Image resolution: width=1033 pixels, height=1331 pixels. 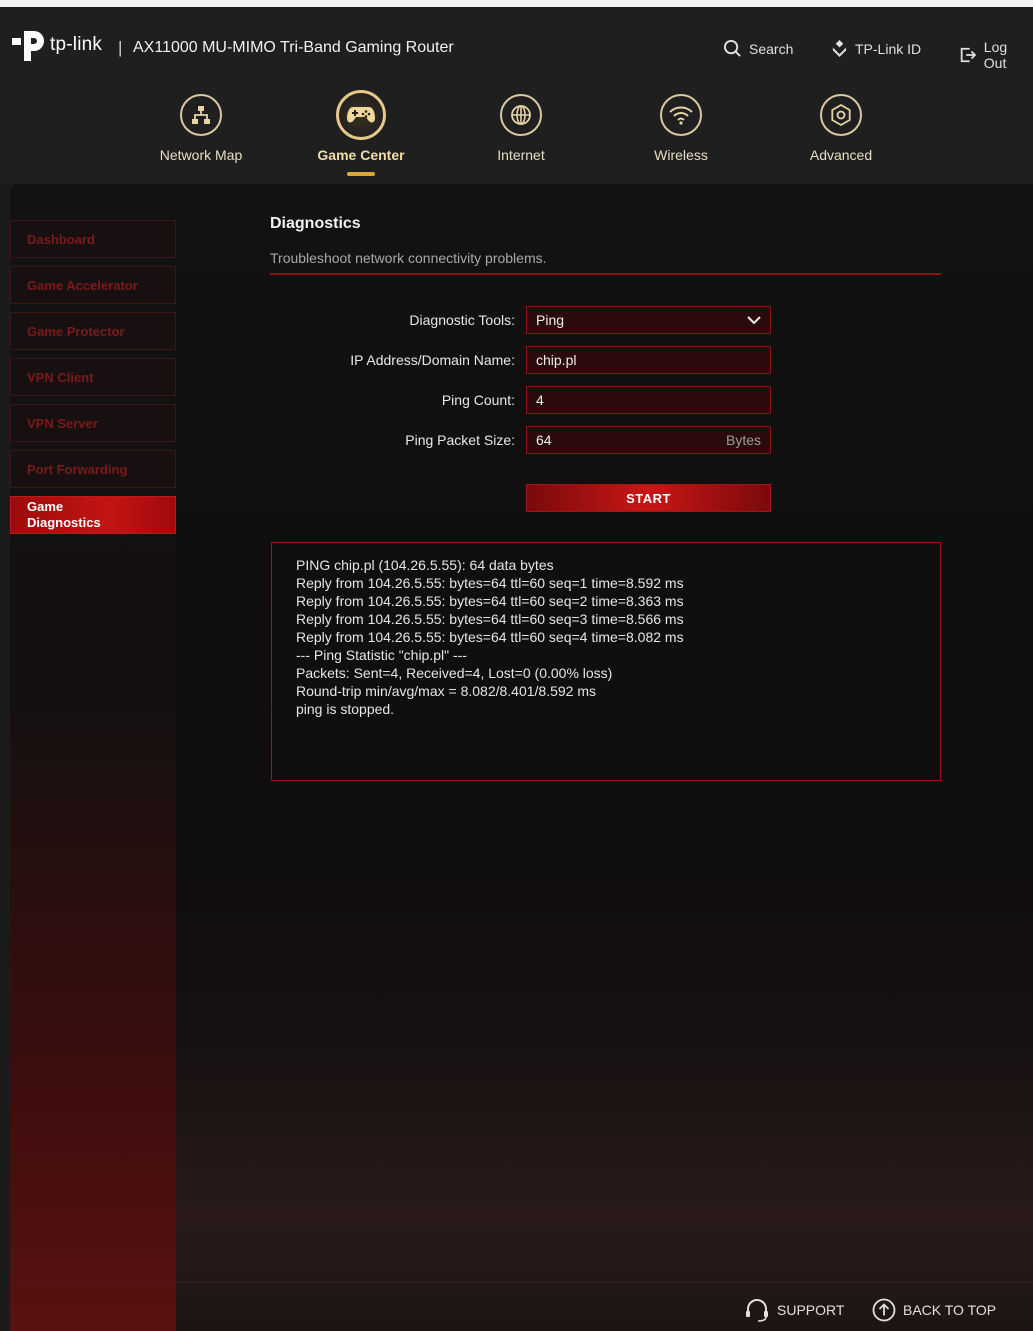 I want to click on output-line: --- Ping Statistic "chip.pl" ---, so click(x=381, y=655).